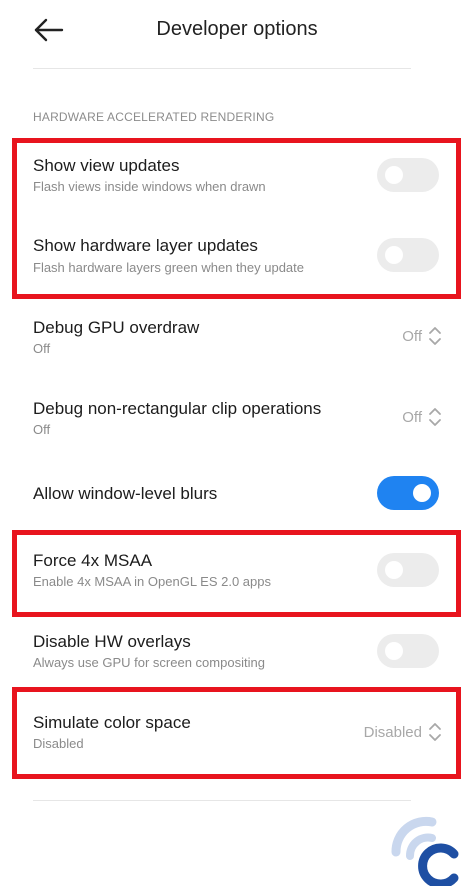 The height and width of the screenshot is (891, 474). I want to click on setting-subtitle: Flash views inside windows when drawn, so click(149, 186).